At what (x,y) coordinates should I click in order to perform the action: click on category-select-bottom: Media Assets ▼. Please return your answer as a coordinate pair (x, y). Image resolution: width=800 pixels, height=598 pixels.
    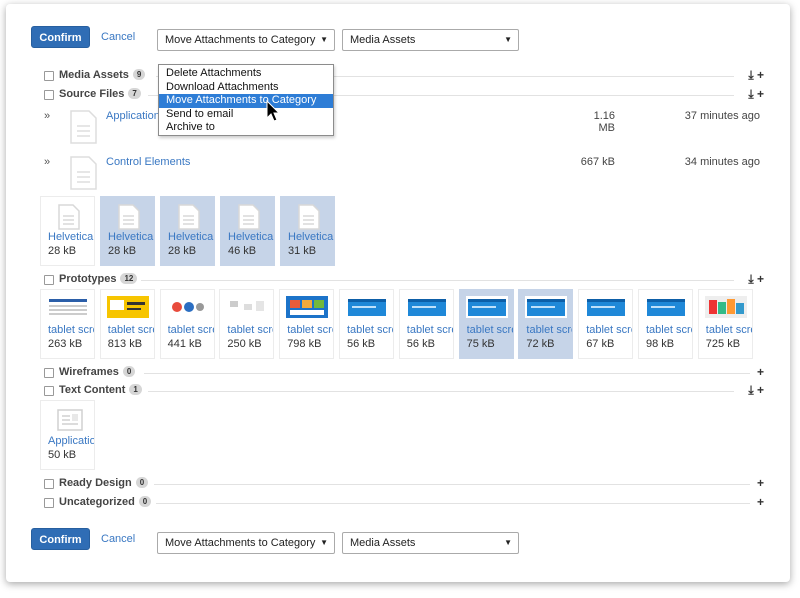
    Looking at the image, I should click on (430, 543).